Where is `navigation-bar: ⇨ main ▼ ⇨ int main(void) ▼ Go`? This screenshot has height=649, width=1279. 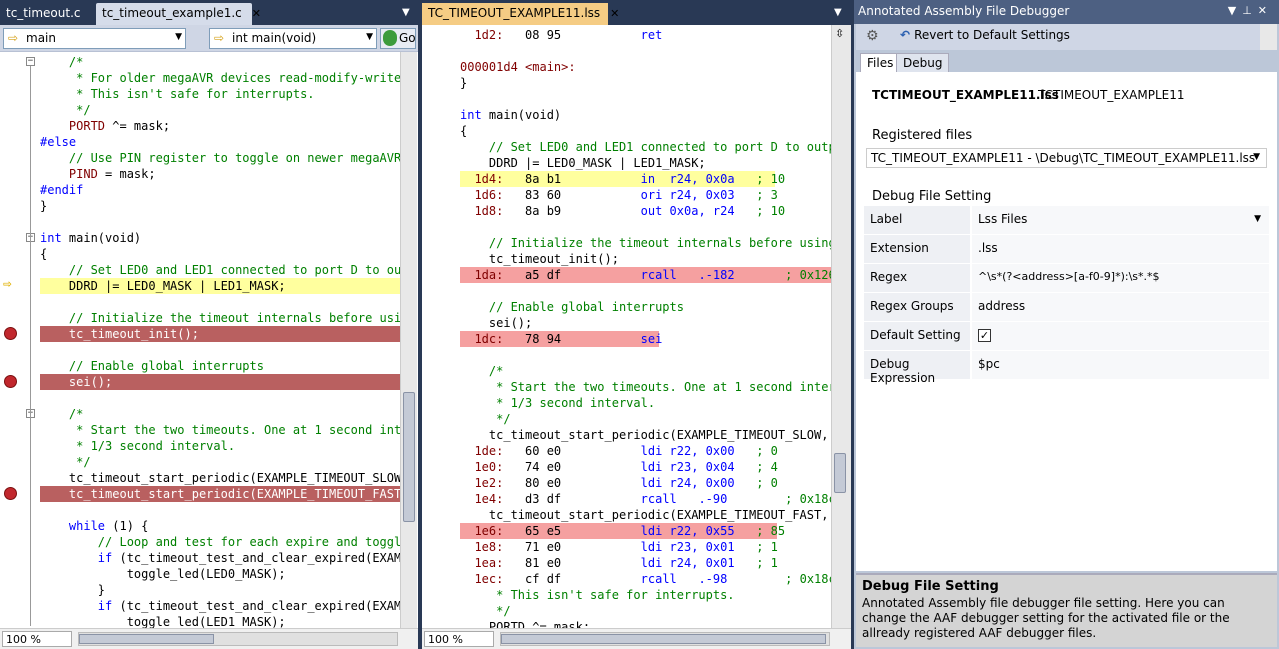 navigation-bar: ⇨ main ▼ ⇨ int main(void) ▼ Go is located at coordinates (209, 38).